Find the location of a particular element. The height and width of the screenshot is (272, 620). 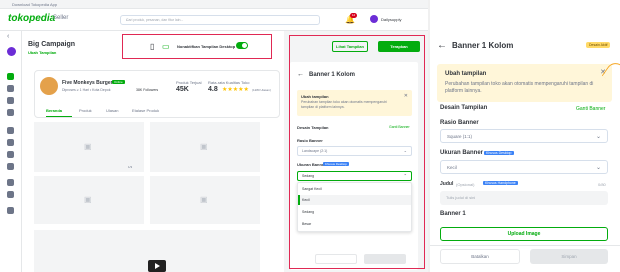

order-icon is located at coordinates (10, 112).